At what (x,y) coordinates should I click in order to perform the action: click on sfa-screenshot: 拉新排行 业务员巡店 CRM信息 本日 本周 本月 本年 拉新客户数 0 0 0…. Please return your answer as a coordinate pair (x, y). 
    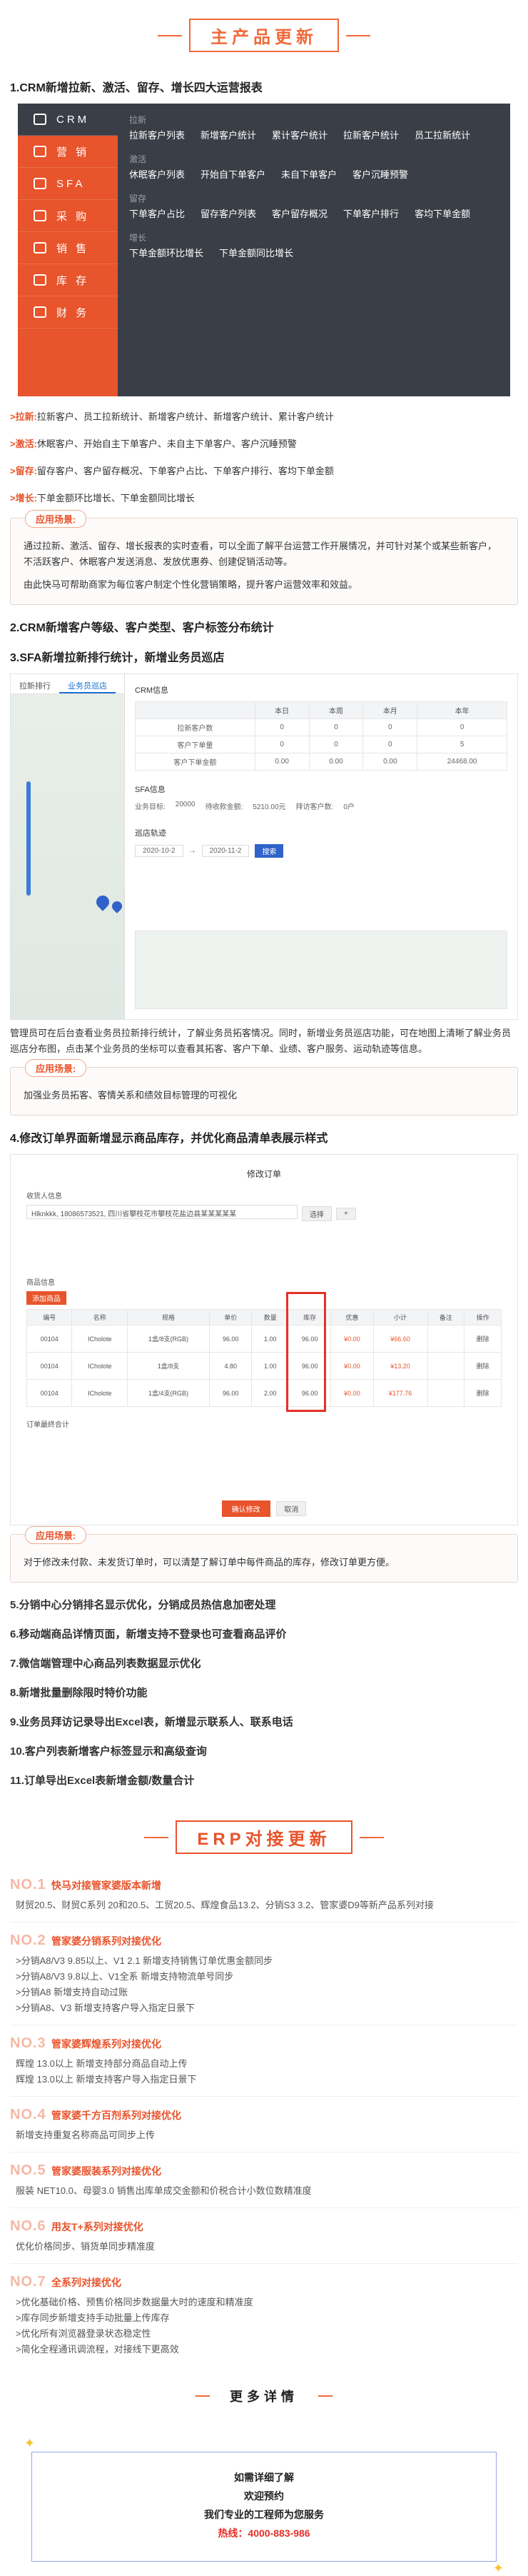
    Looking at the image, I should click on (264, 846).